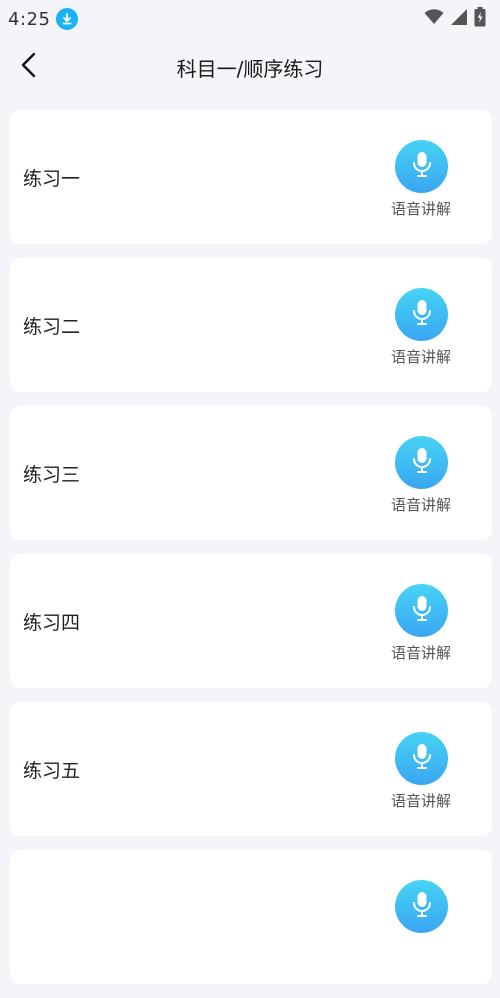 This screenshot has width=500, height=998. What do you see at coordinates (52, 474) in the screenshot?
I see `practice-label: 练习三` at bounding box center [52, 474].